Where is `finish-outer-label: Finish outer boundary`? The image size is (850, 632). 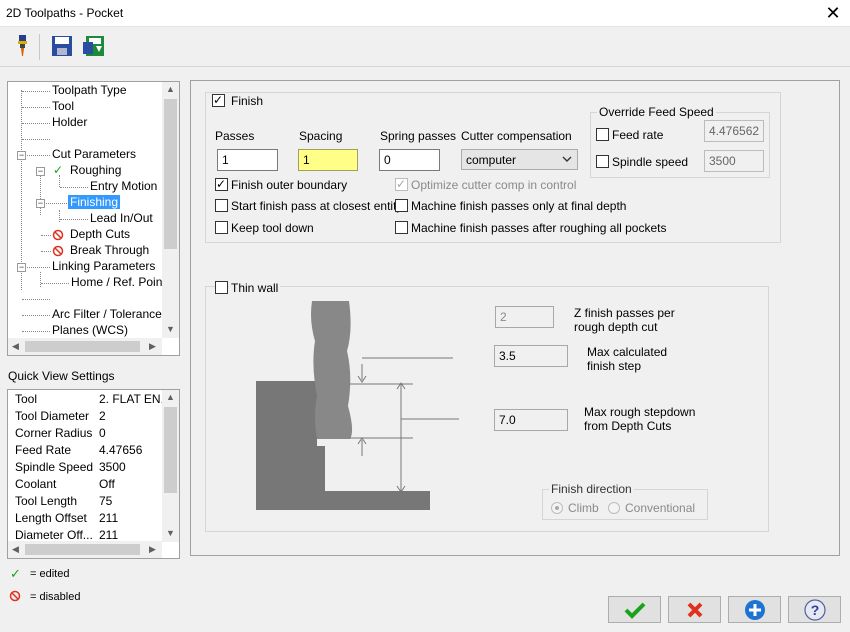
finish-outer-label: Finish outer boundary is located at coordinates (289, 185).